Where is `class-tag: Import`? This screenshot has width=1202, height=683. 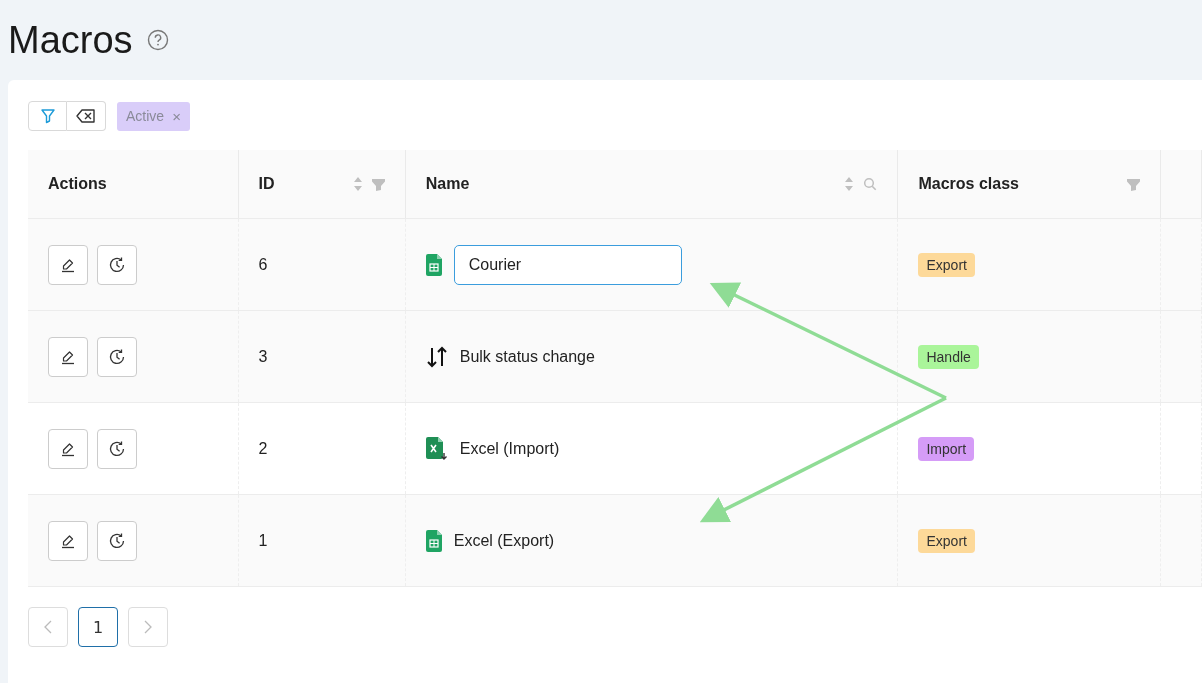 class-tag: Import is located at coordinates (946, 448).